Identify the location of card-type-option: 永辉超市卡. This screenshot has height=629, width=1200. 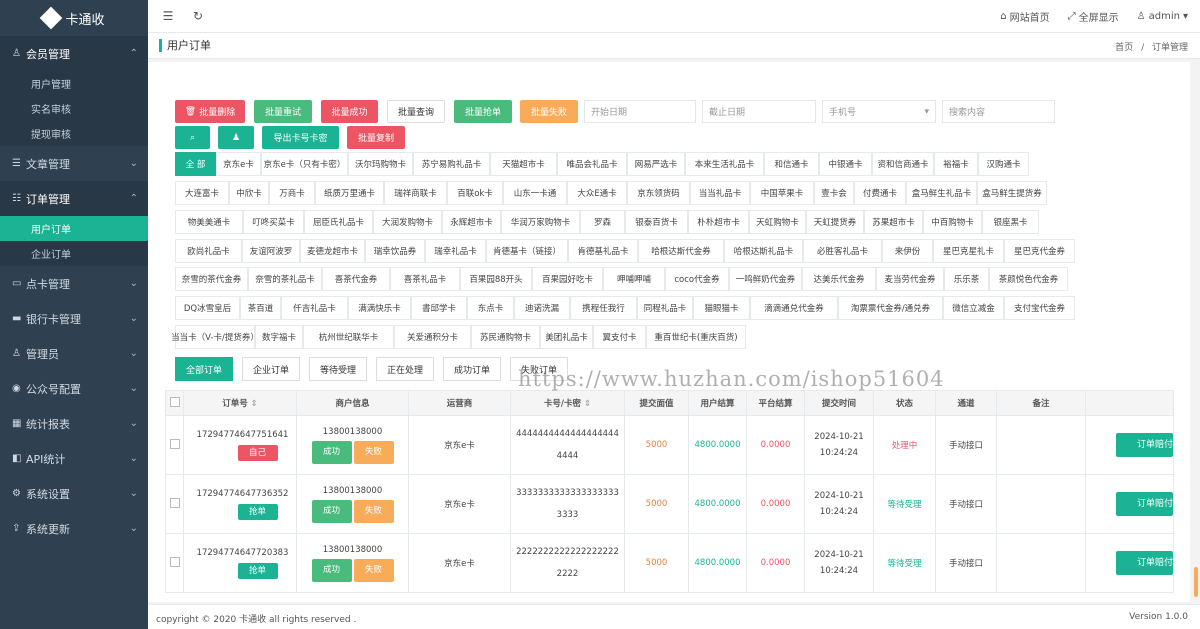
(471, 222).